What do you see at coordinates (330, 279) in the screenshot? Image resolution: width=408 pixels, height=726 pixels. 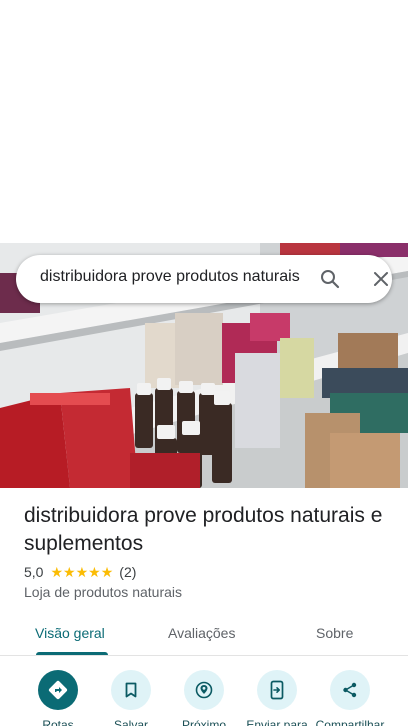 I see `search-icon` at bounding box center [330, 279].